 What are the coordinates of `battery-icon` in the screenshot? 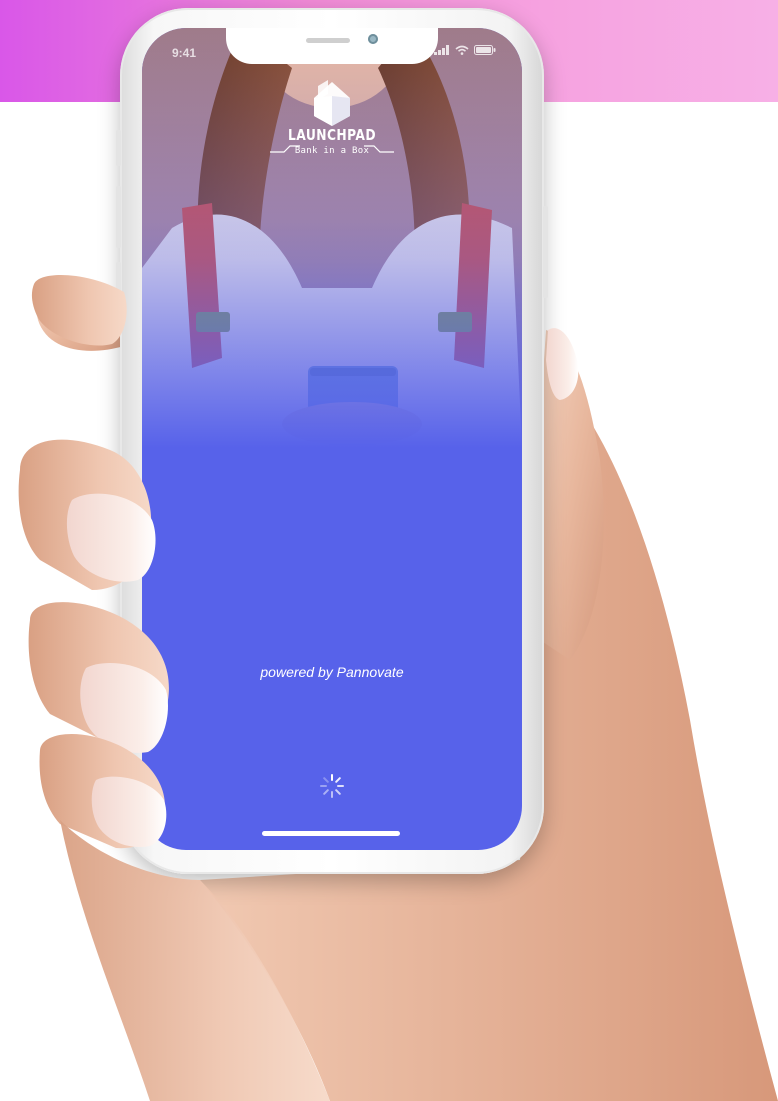 It's located at (485, 50).